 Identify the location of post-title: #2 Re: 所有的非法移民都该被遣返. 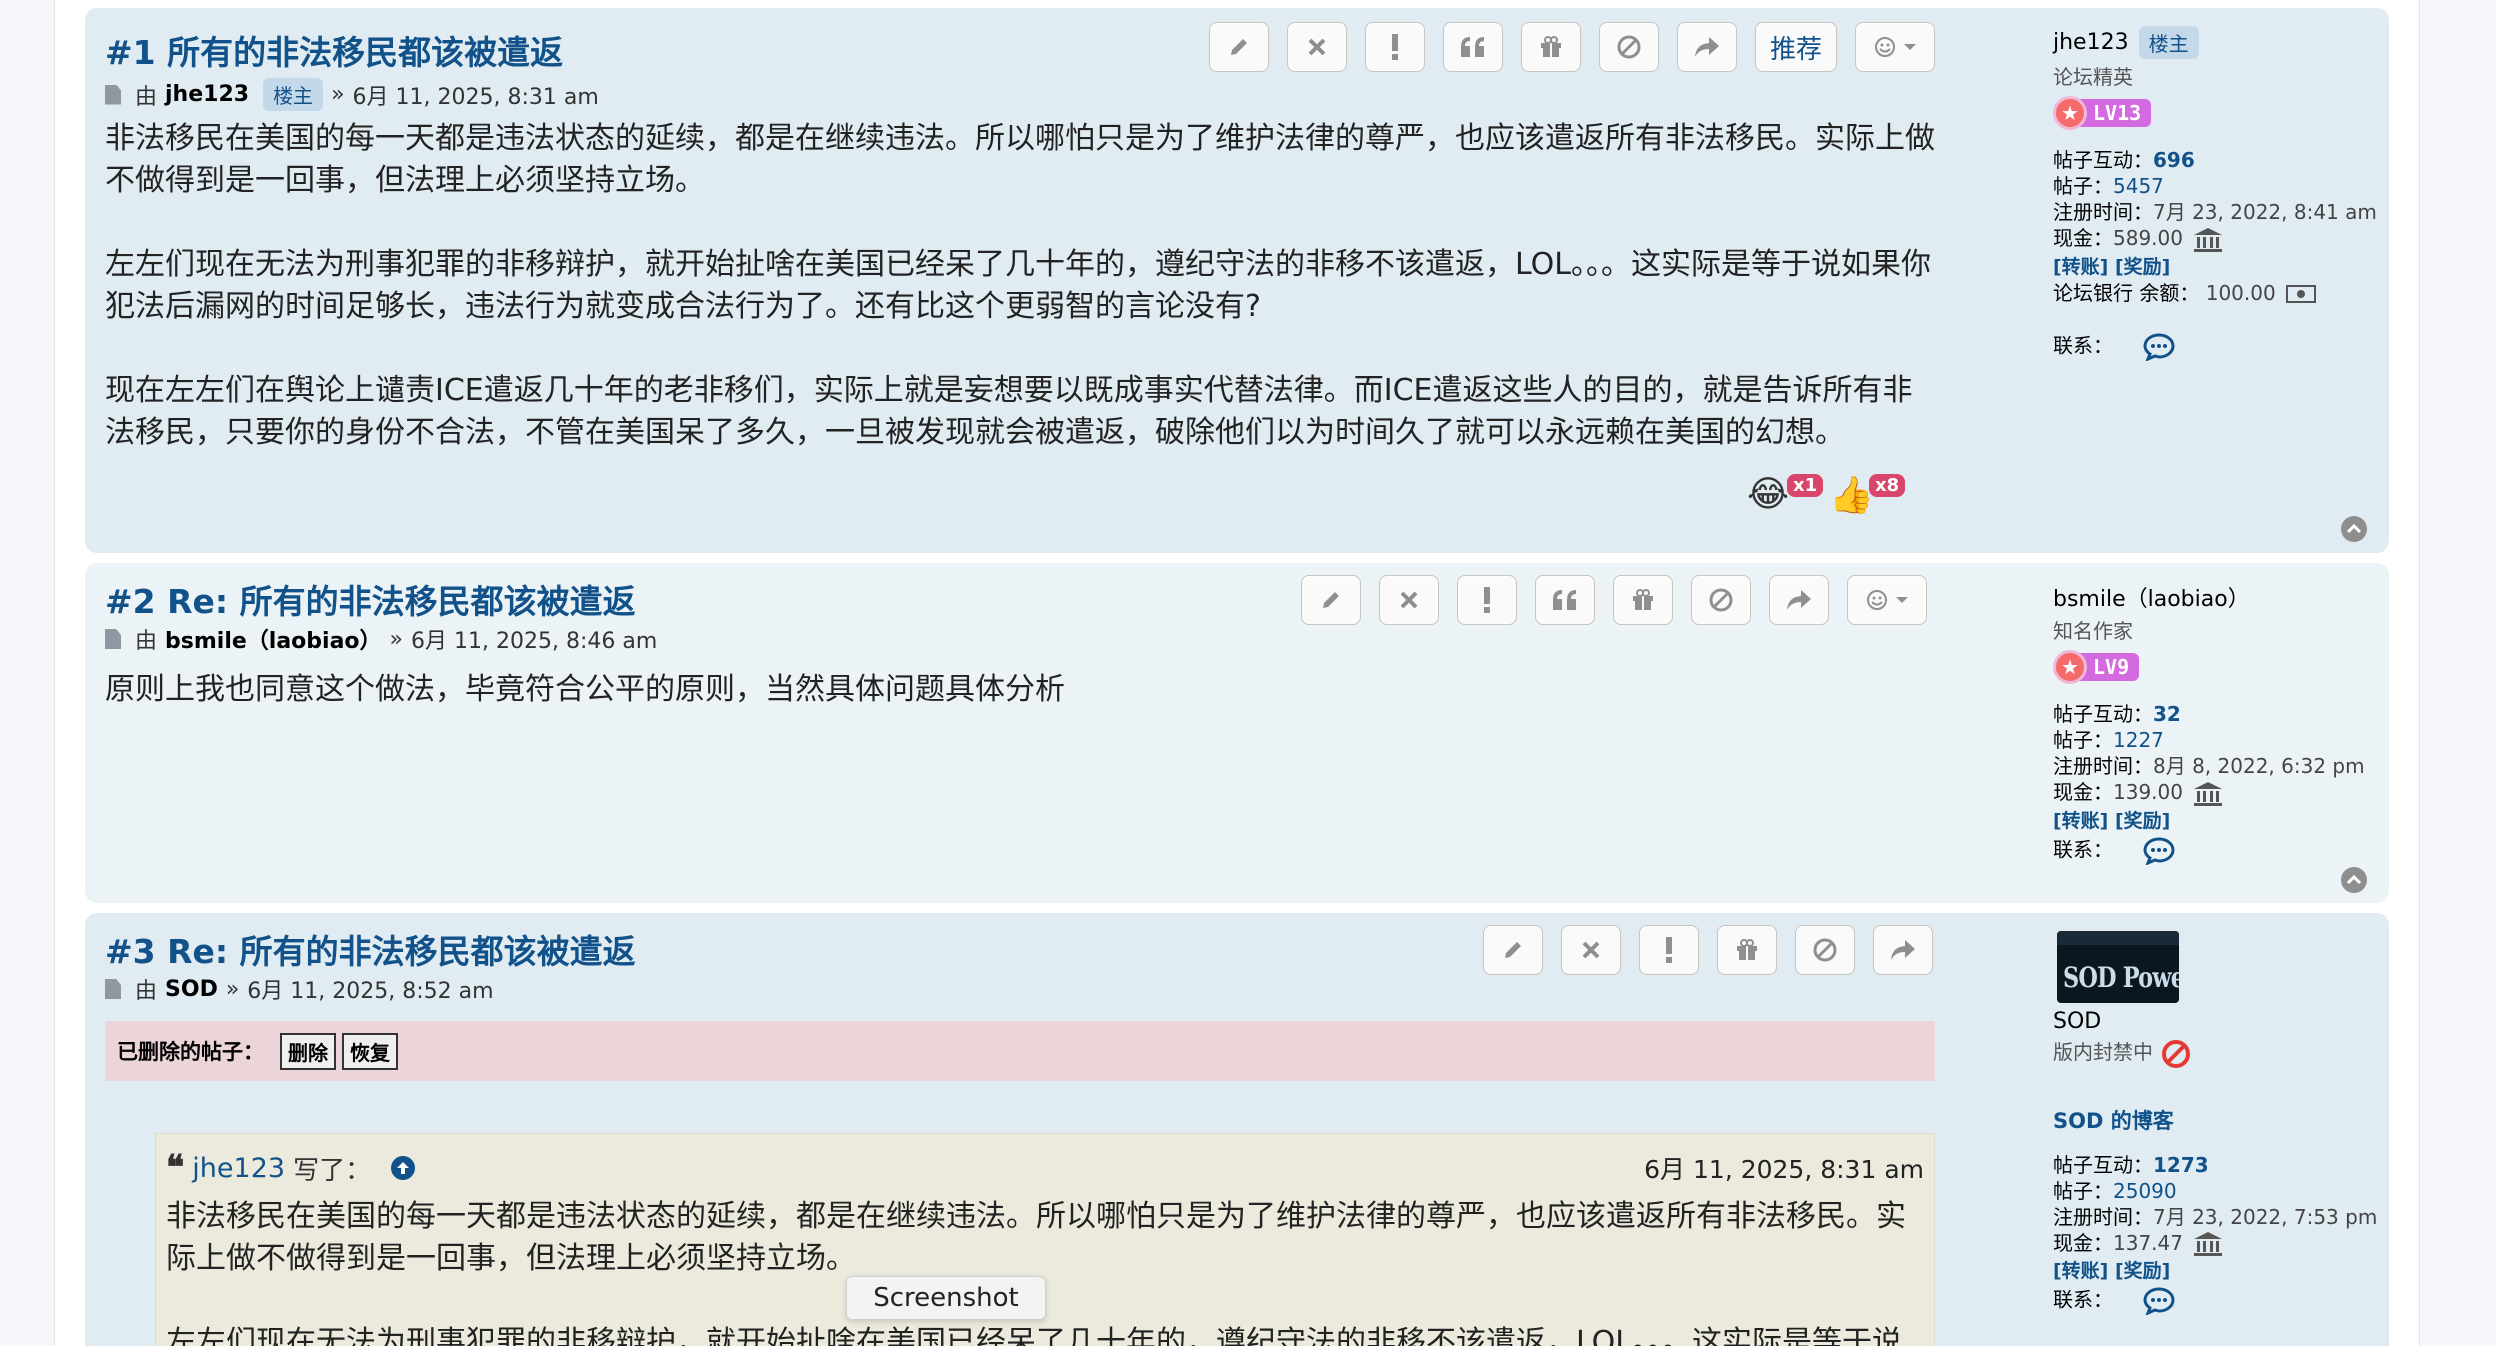
(370, 599).